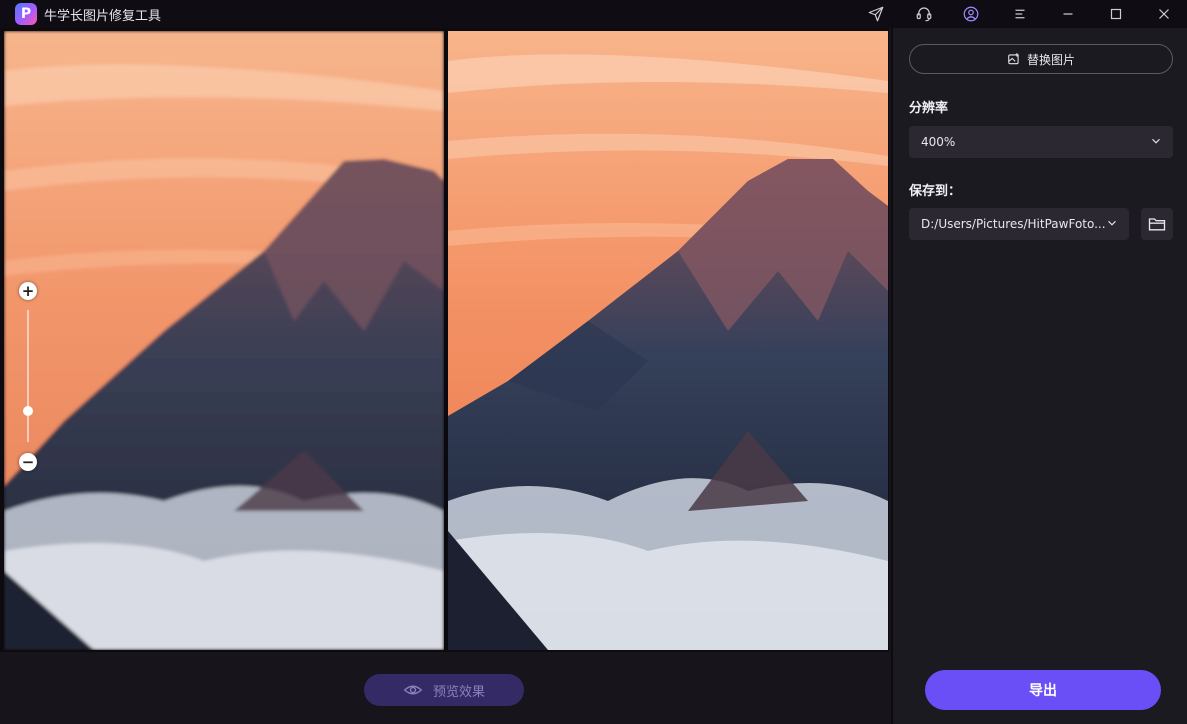 This screenshot has height=724, width=1187. Describe the element at coordinates (26, 14) in the screenshot. I see `app-logo-icon: P` at that location.